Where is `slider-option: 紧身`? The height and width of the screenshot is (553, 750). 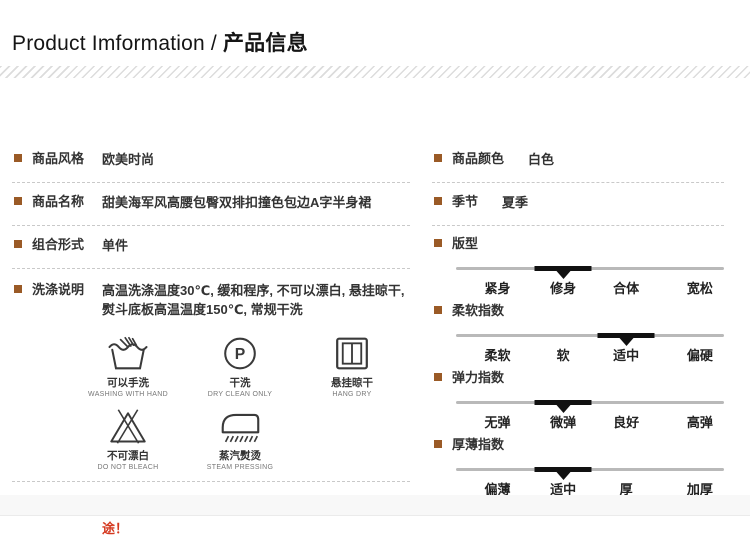
slider-option: 紧身 is located at coordinates (497, 288).